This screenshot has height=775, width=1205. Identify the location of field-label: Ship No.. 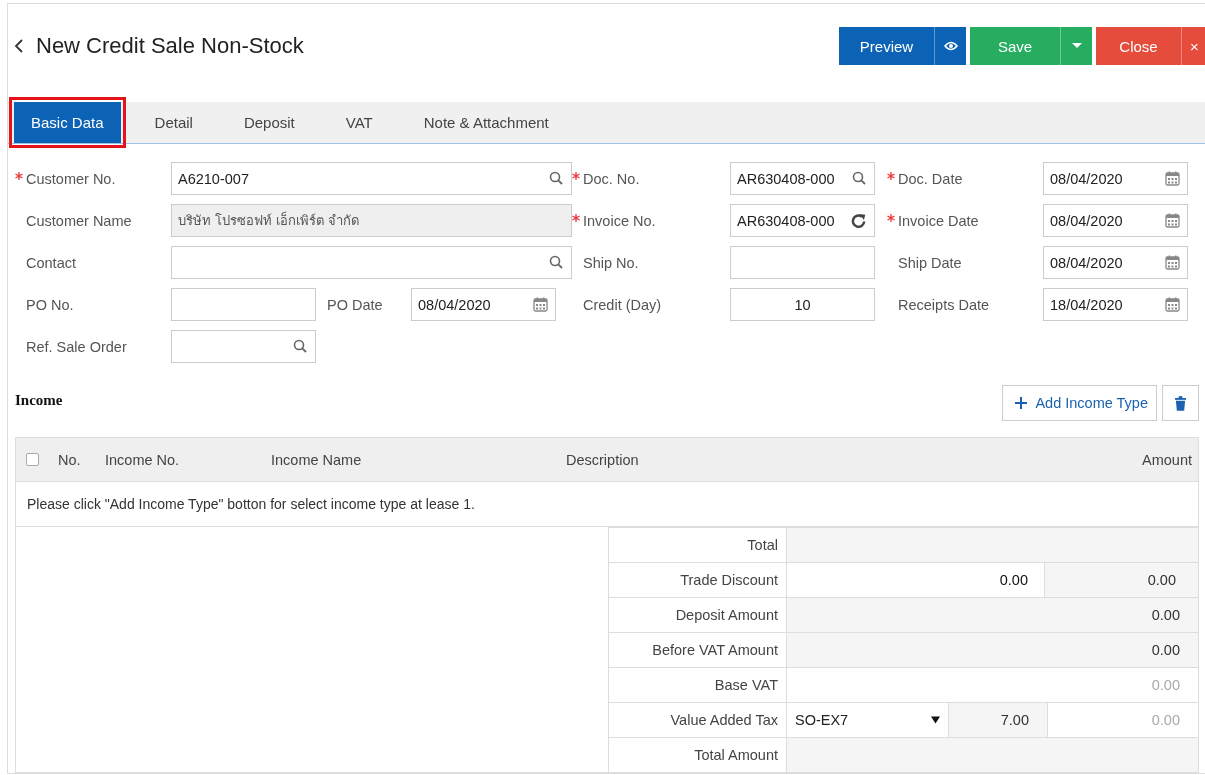
(611, 262).